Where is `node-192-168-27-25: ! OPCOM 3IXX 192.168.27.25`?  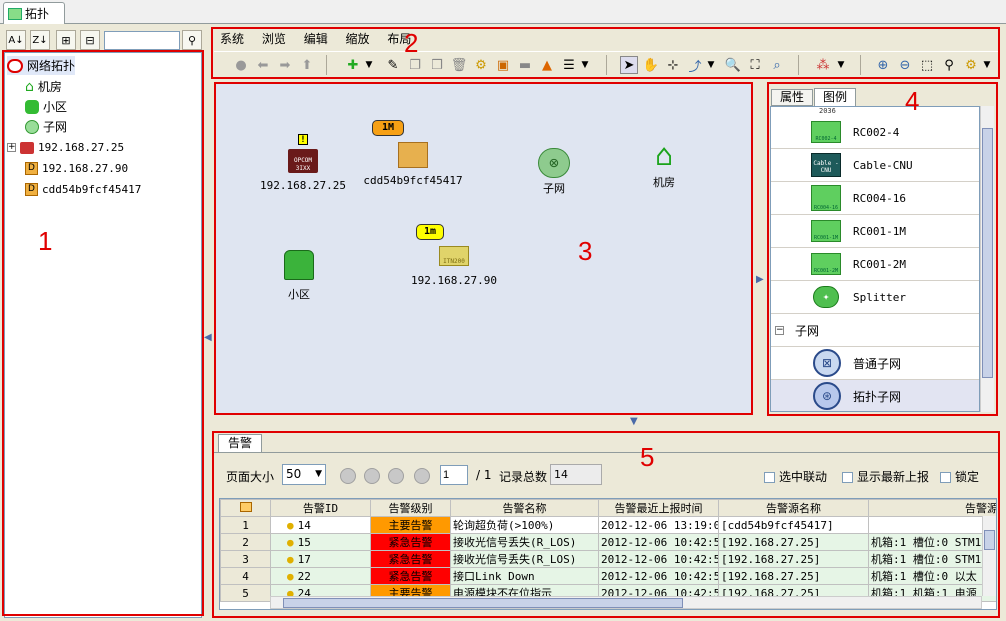 node-192-168-27-25: ! OPCOM 3IXX 192.168.27.25 is located at coordinates (303, 163).